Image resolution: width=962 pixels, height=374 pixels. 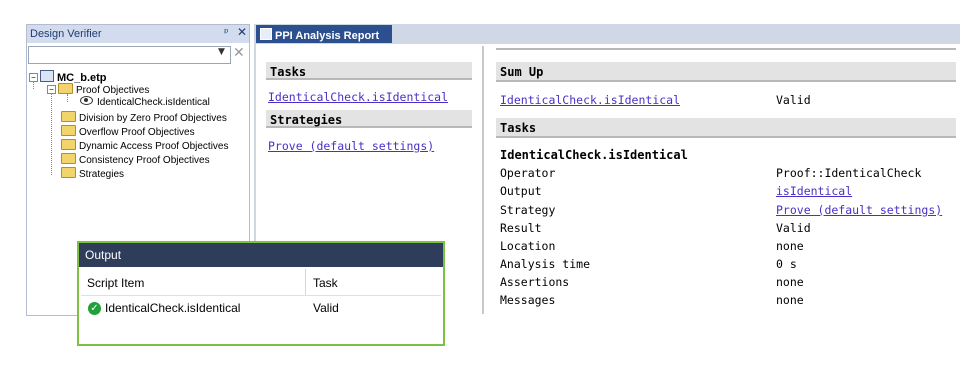 What do you see at coordinates (138, 34) in the screenshot?
I see `design-verifier-title: Design Verifier` at bounding box center [138, 34].